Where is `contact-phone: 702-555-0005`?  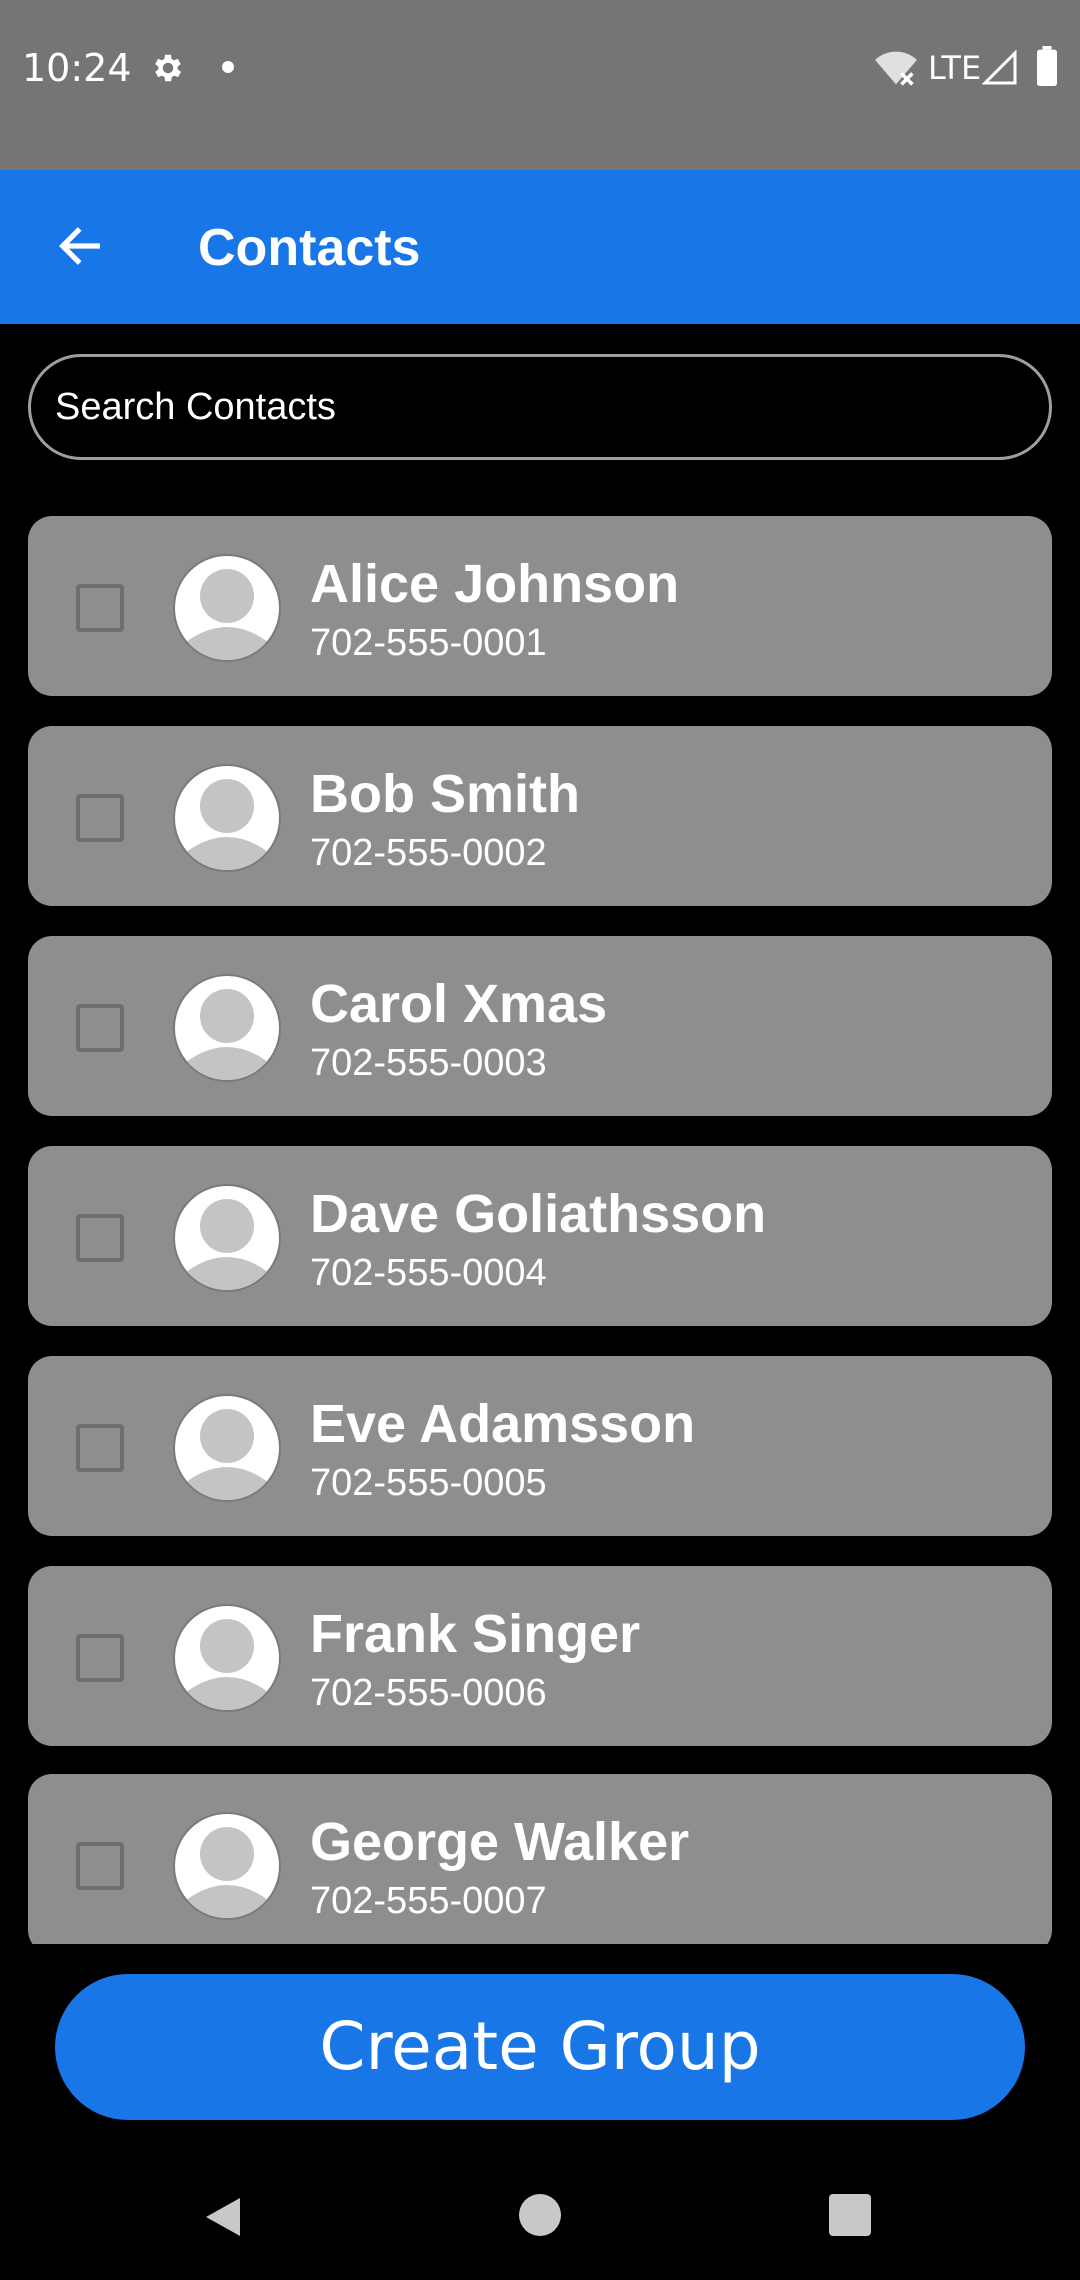 contact-phone: 702-555-0005 is located at coordinates (428, 1483).